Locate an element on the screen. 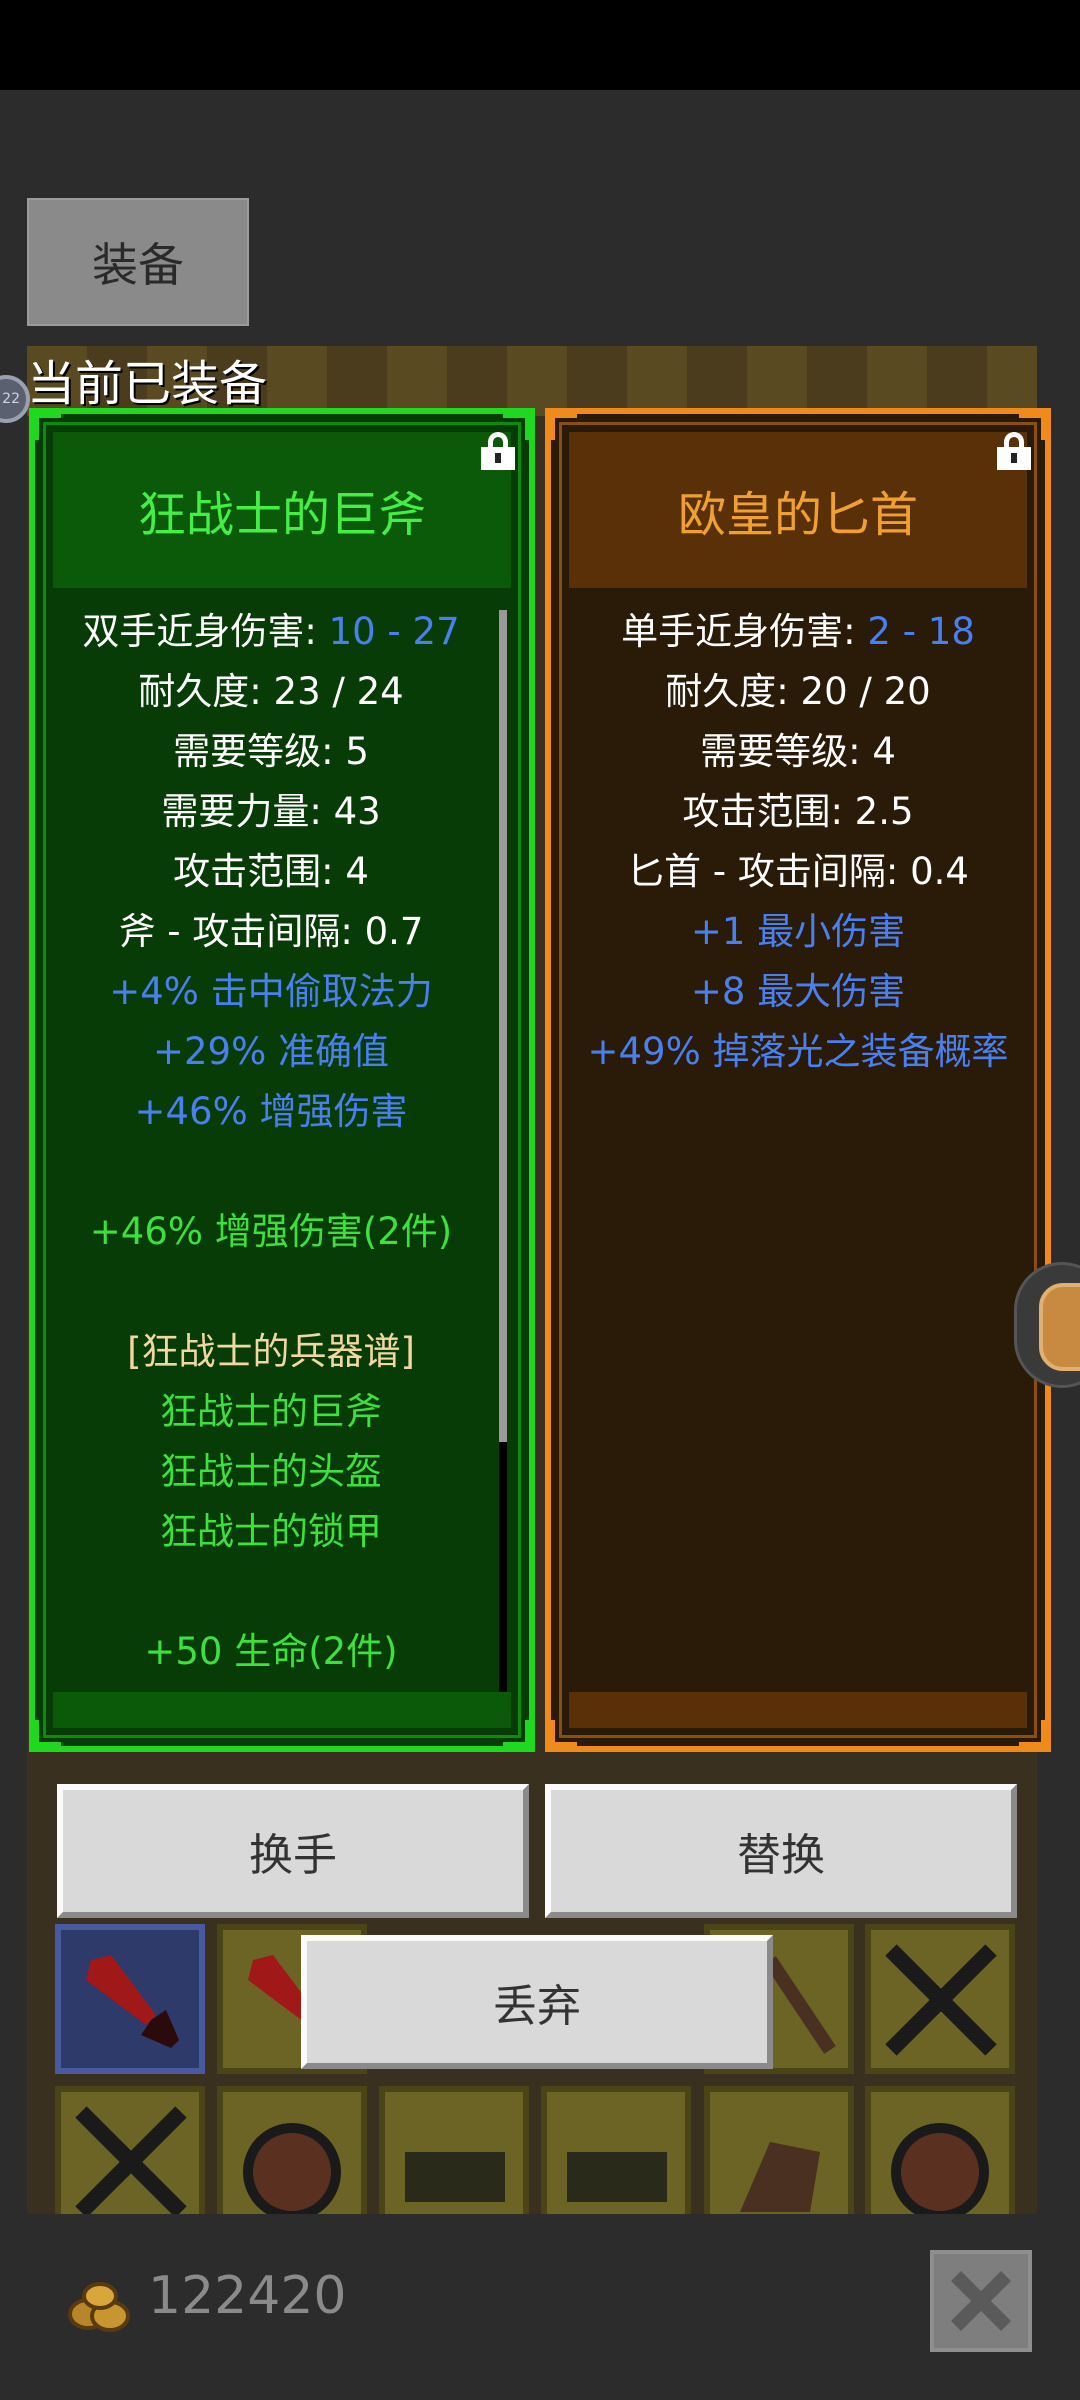 The image size is (1080, 2400). scrollbar-thumb is located at coordinates (503, 1026).